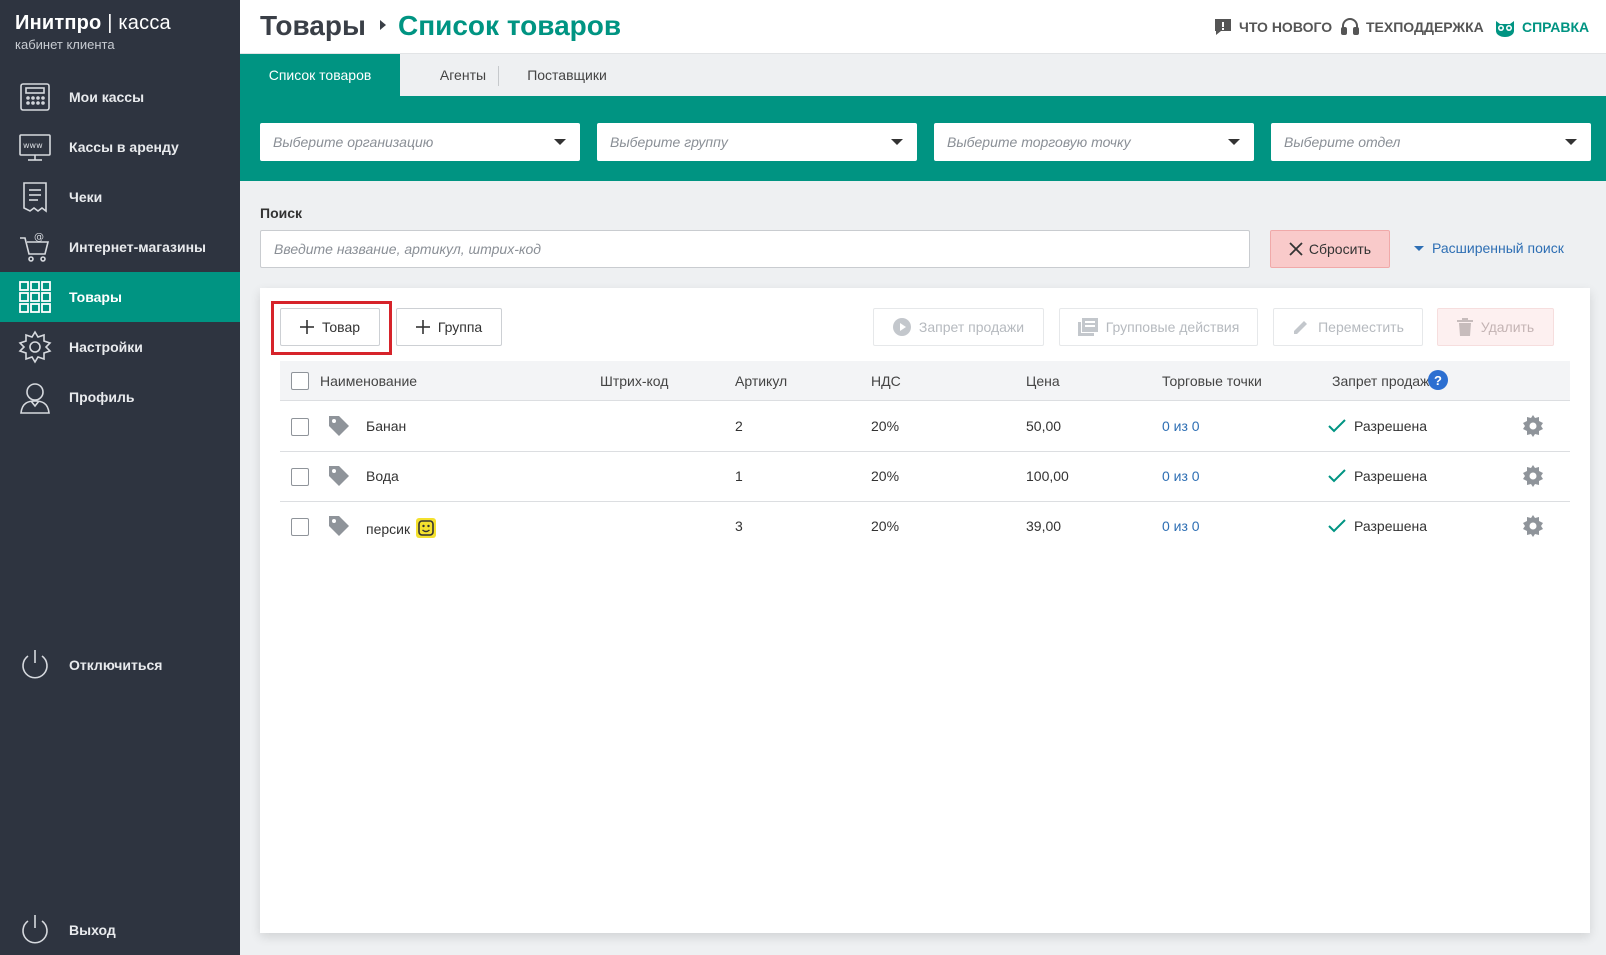 The image size is (1606, 955). What do you see at coordinates (120, 930) in the screenshot?
I see `sidebar-item-logout: Выход` at bounding box center [120, 930].